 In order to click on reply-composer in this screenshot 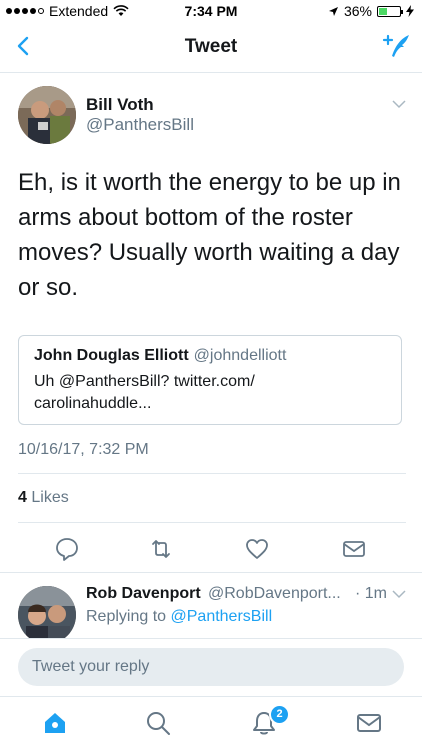, I will do `click(211, 667)`.